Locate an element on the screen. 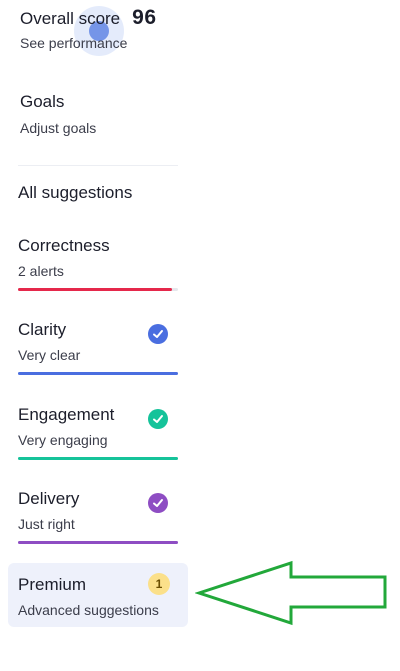  category-desc: Very engaging is located at coordinates (63, 440).